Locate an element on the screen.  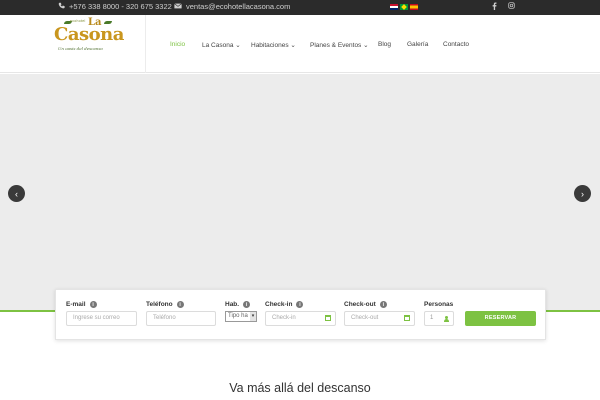
logo-tagline: Un oasis del descanso is located at coordinates (80, 48).